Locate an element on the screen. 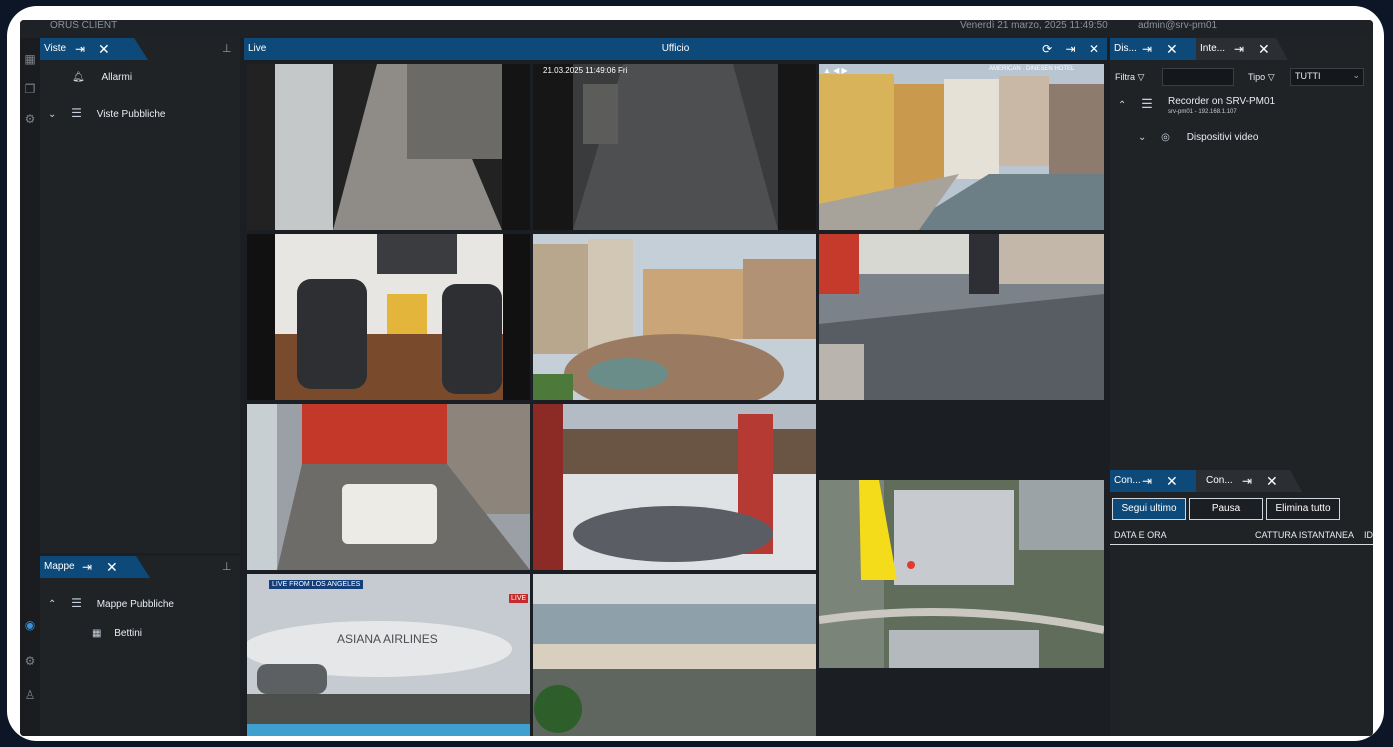  help-icon: ◉ is located at coordinates (30, 625).